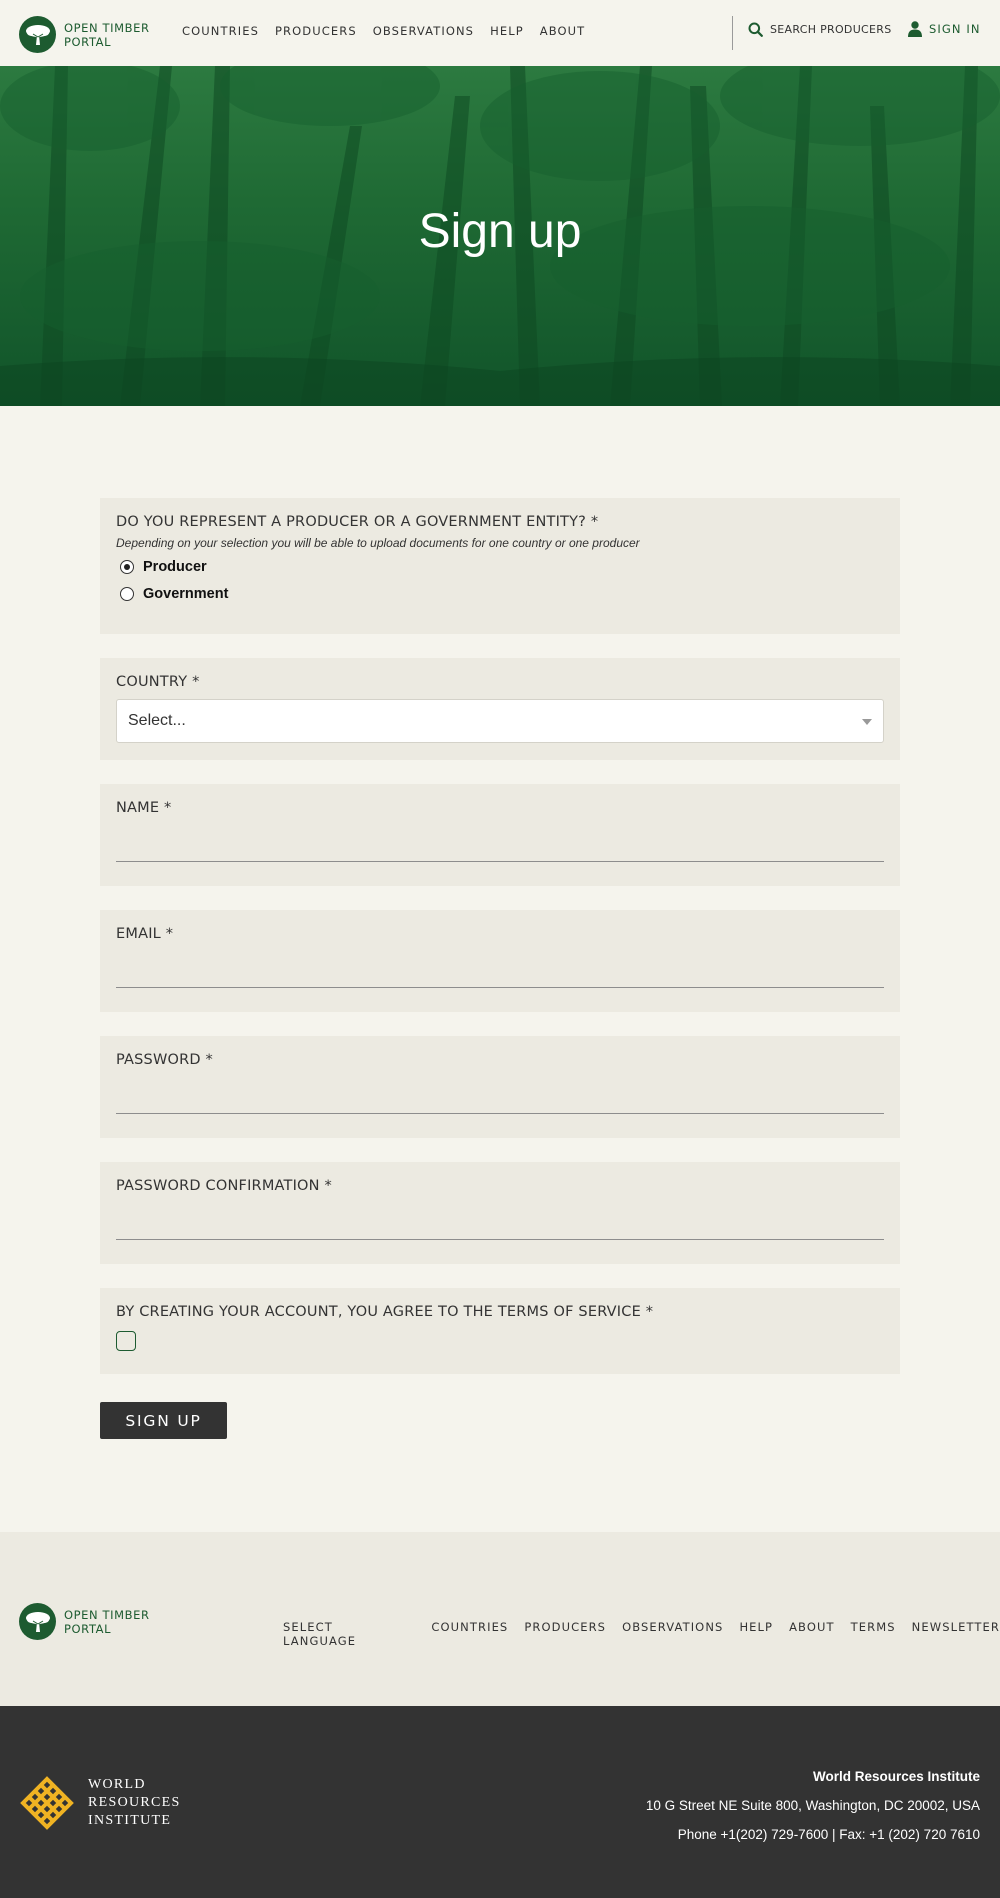 Image resolution: width=1000 pixels, height=1898 pixels. Describe the element at coordinates (163, 1420) in the screenshot. I see `sign-up-button: SIGN UP` at that location.